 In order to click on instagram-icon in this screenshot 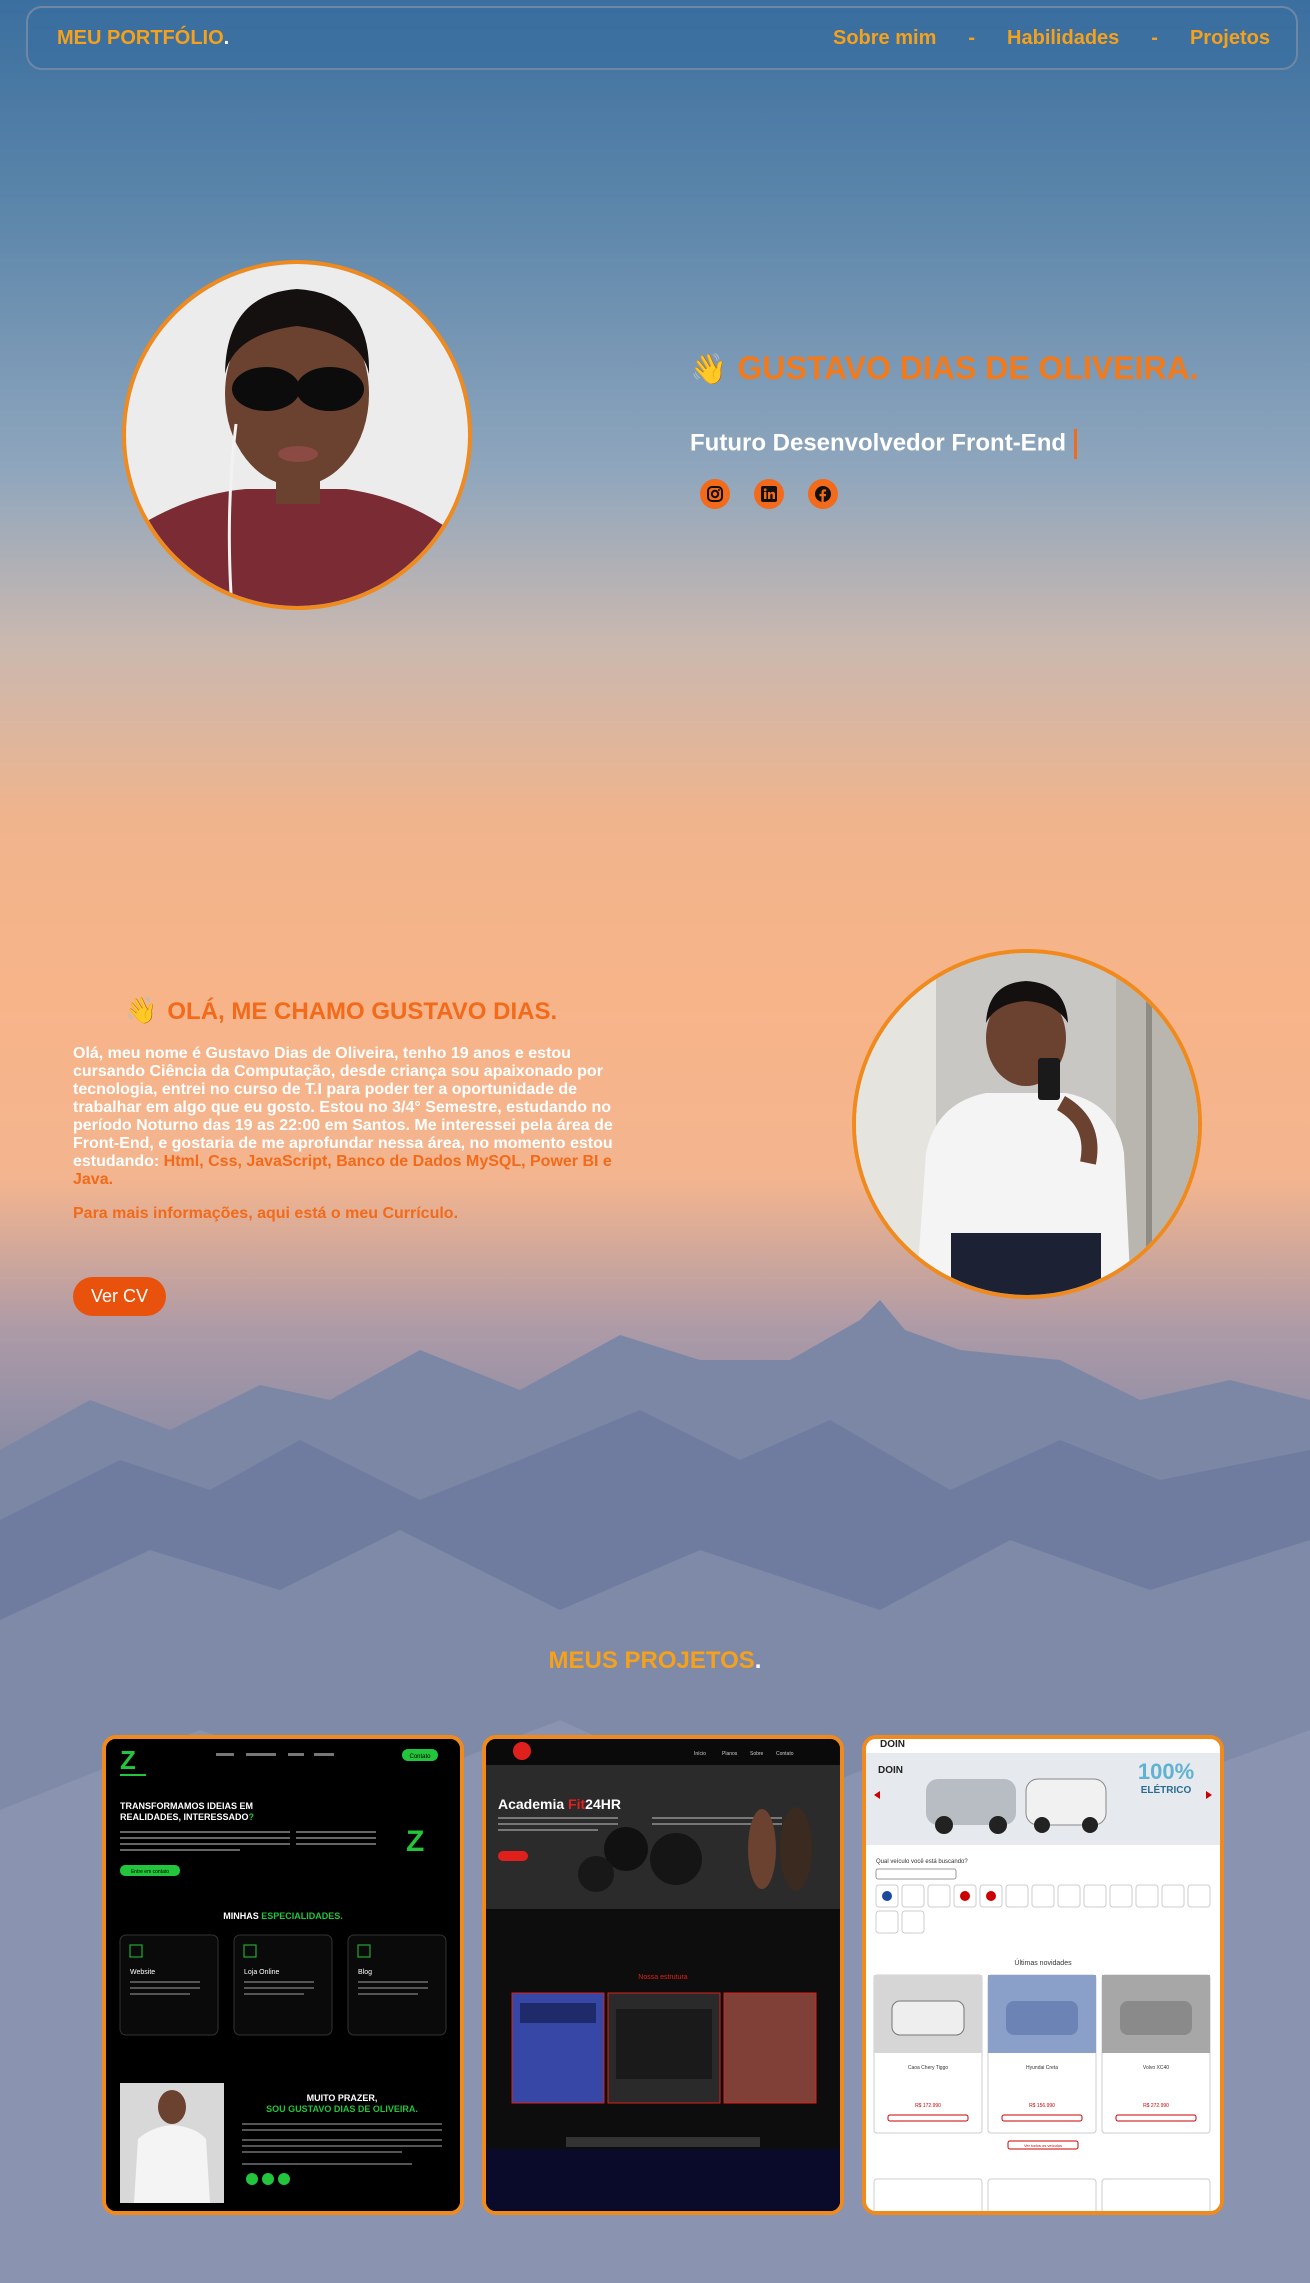, I will do `click(715, 494)`.